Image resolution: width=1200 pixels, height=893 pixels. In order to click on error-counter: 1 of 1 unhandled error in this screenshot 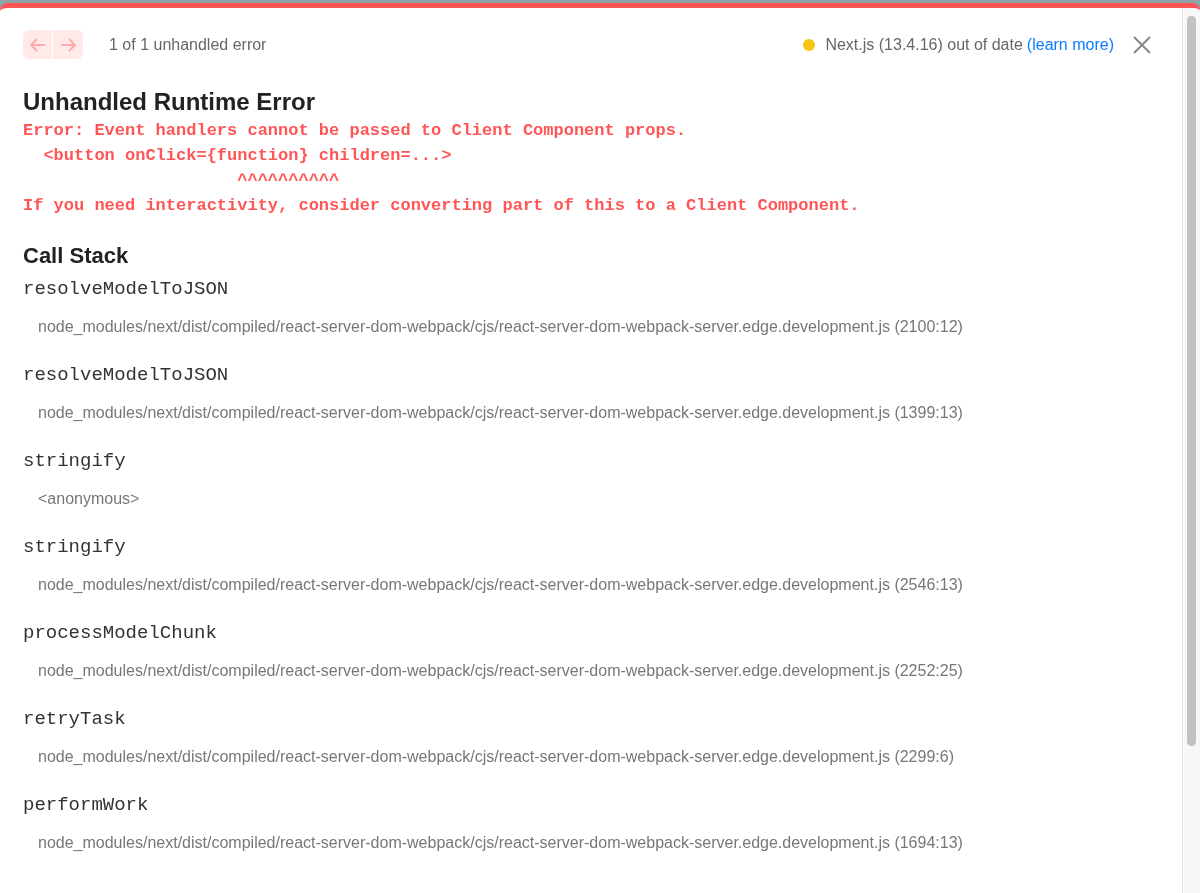, I will do `click(188, 44)`.